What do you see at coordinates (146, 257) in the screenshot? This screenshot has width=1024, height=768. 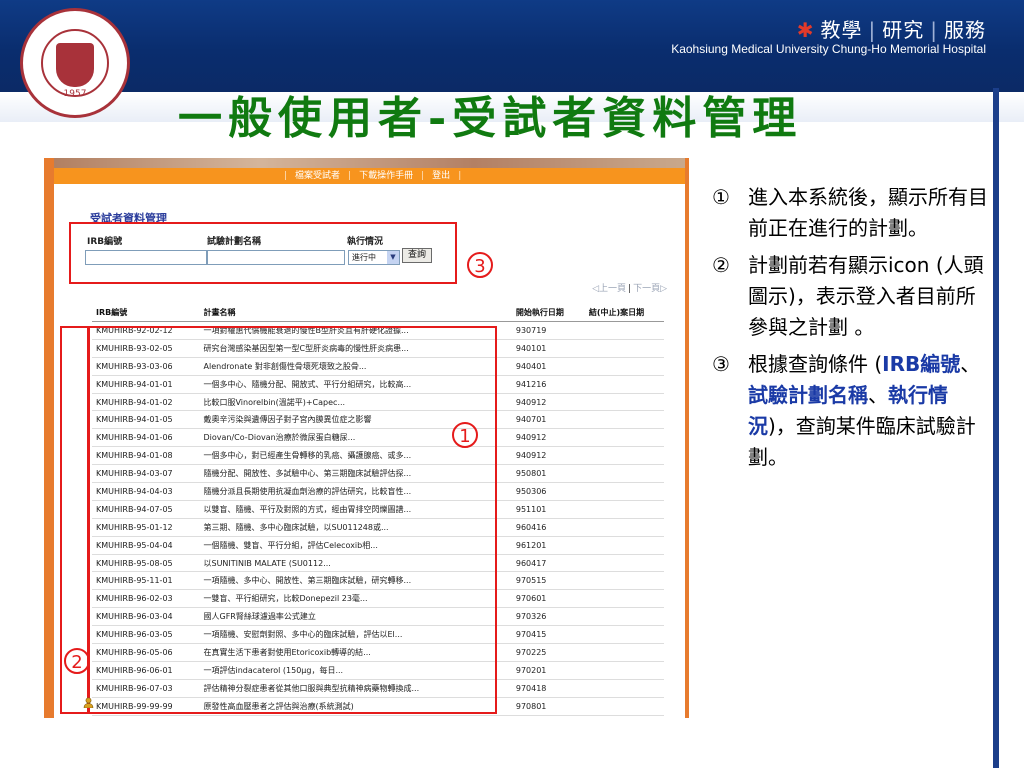 I see `irb-input` at bounding box center [146, 257].